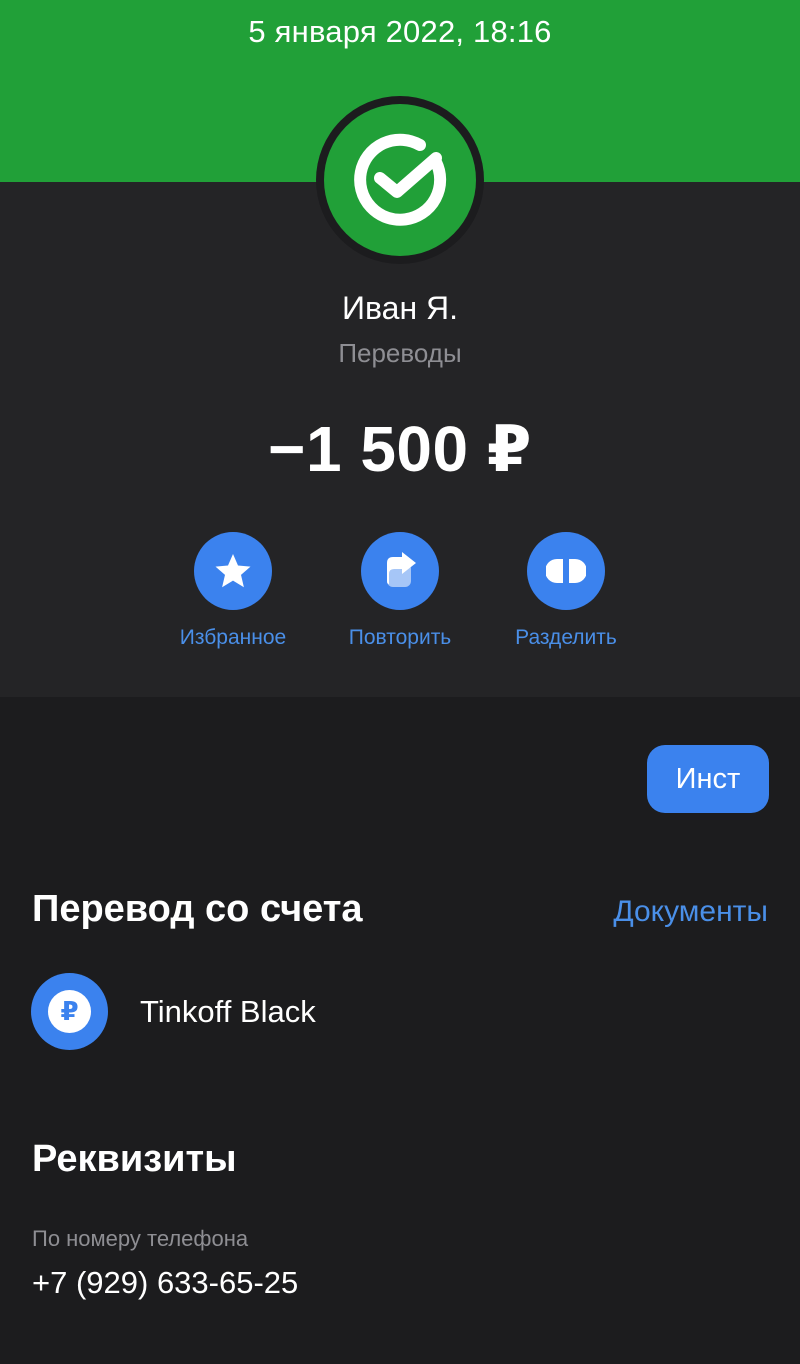  What do you see at coordinates (708, 779) in the screenshot?
I see `tag-chip: Инст` at bounding box center [708, 779].